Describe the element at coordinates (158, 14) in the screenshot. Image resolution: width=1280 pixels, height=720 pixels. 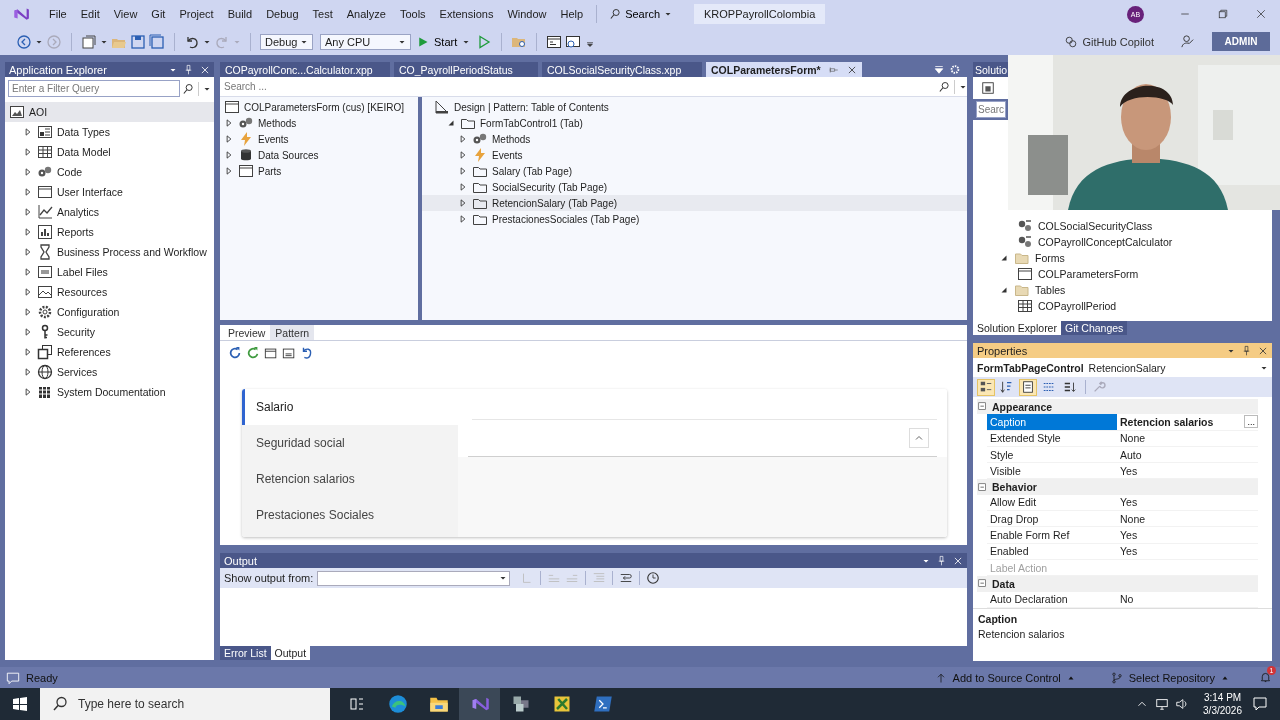
I see `menu-item: Git` at that location.